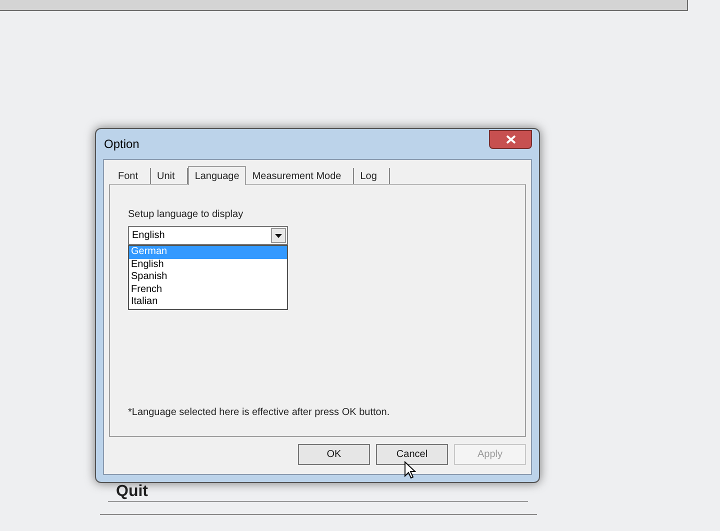 This screenshot has height=531, width=720. Describe the element at coordinates (412, 454) in the screenshot. I see `dialog-button: Cancel` at that location.